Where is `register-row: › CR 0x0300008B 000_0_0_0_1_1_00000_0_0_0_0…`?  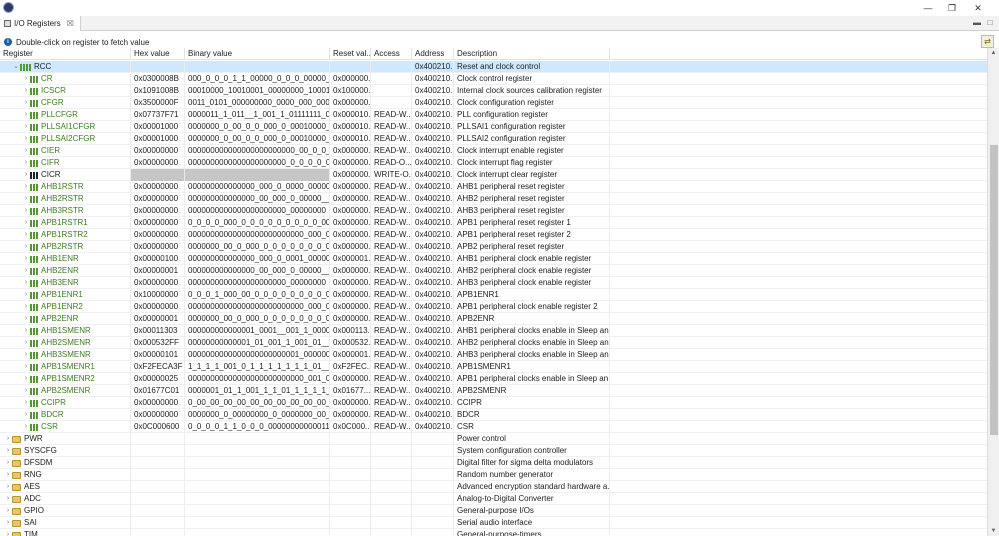
register-row: › CR 0x0300008B 000_0_0_0_1_1_00000_0_0_0_0… is located at coordinates (493, 79).